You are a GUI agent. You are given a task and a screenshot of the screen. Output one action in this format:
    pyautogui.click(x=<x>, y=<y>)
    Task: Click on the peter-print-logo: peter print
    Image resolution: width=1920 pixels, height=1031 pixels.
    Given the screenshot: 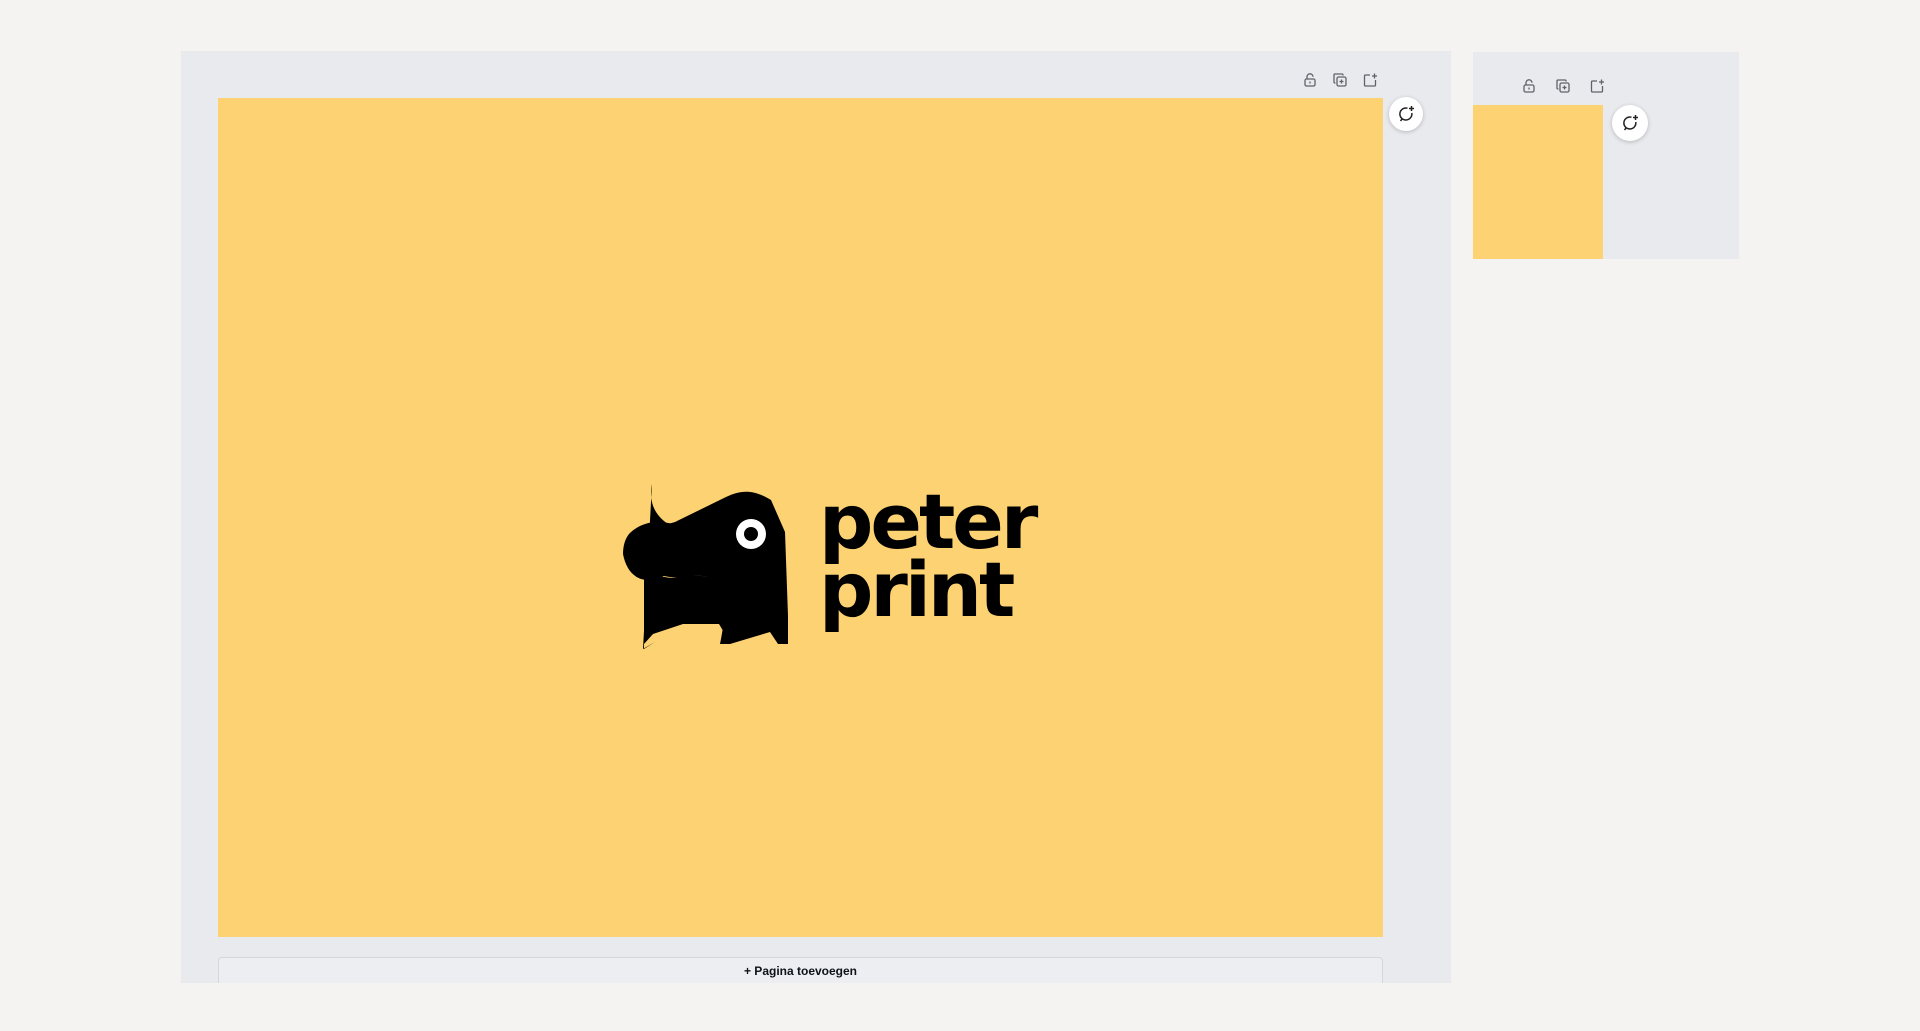 What is the action you would take?
    pyautogui.click(x=838, y=566)
    